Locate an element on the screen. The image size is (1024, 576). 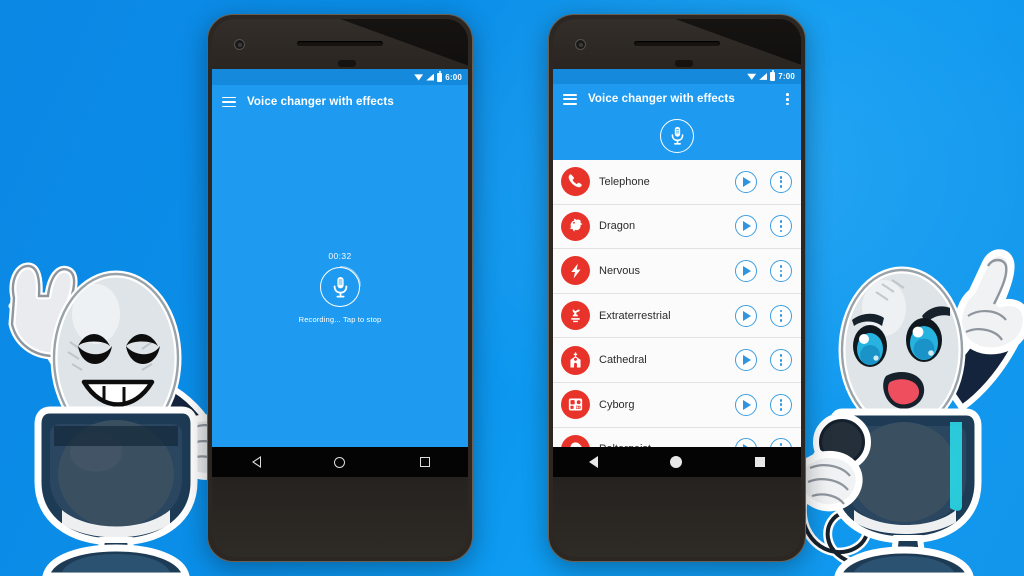
dragon-icon is located at coordinates (575, 226).